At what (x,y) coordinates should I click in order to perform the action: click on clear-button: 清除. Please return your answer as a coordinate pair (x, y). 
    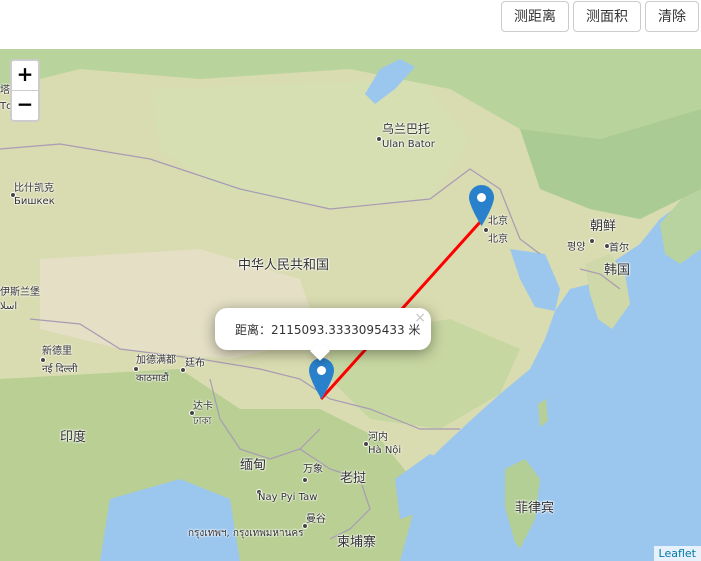
    Looking at the image, I should click on (672, 16).